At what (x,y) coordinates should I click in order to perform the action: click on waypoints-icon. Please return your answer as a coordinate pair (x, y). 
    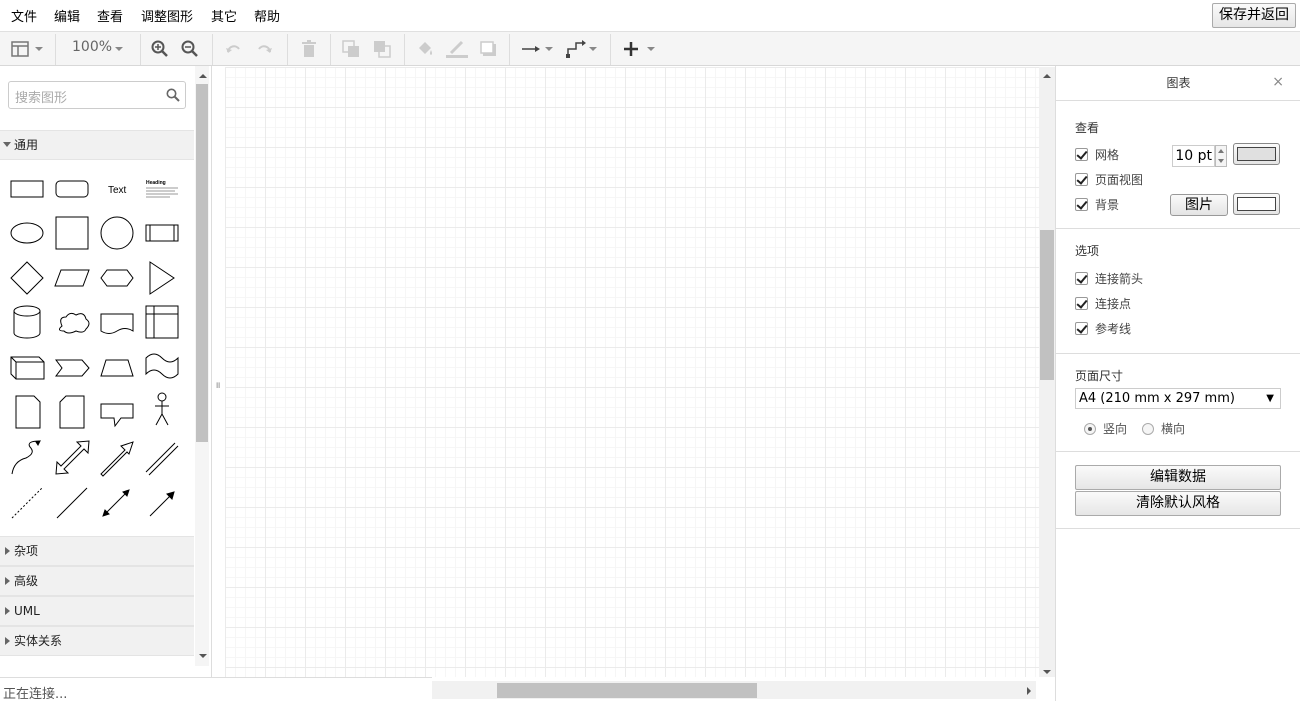
    Looking at the image, I should click on (582, 49).